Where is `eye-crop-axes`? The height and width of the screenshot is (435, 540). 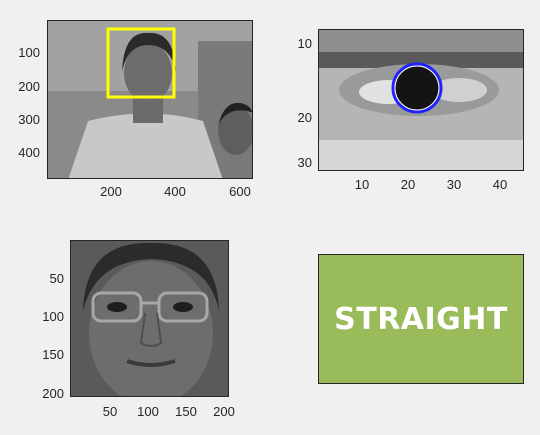
eye-crop-axes is located at coordinates (421, 100).